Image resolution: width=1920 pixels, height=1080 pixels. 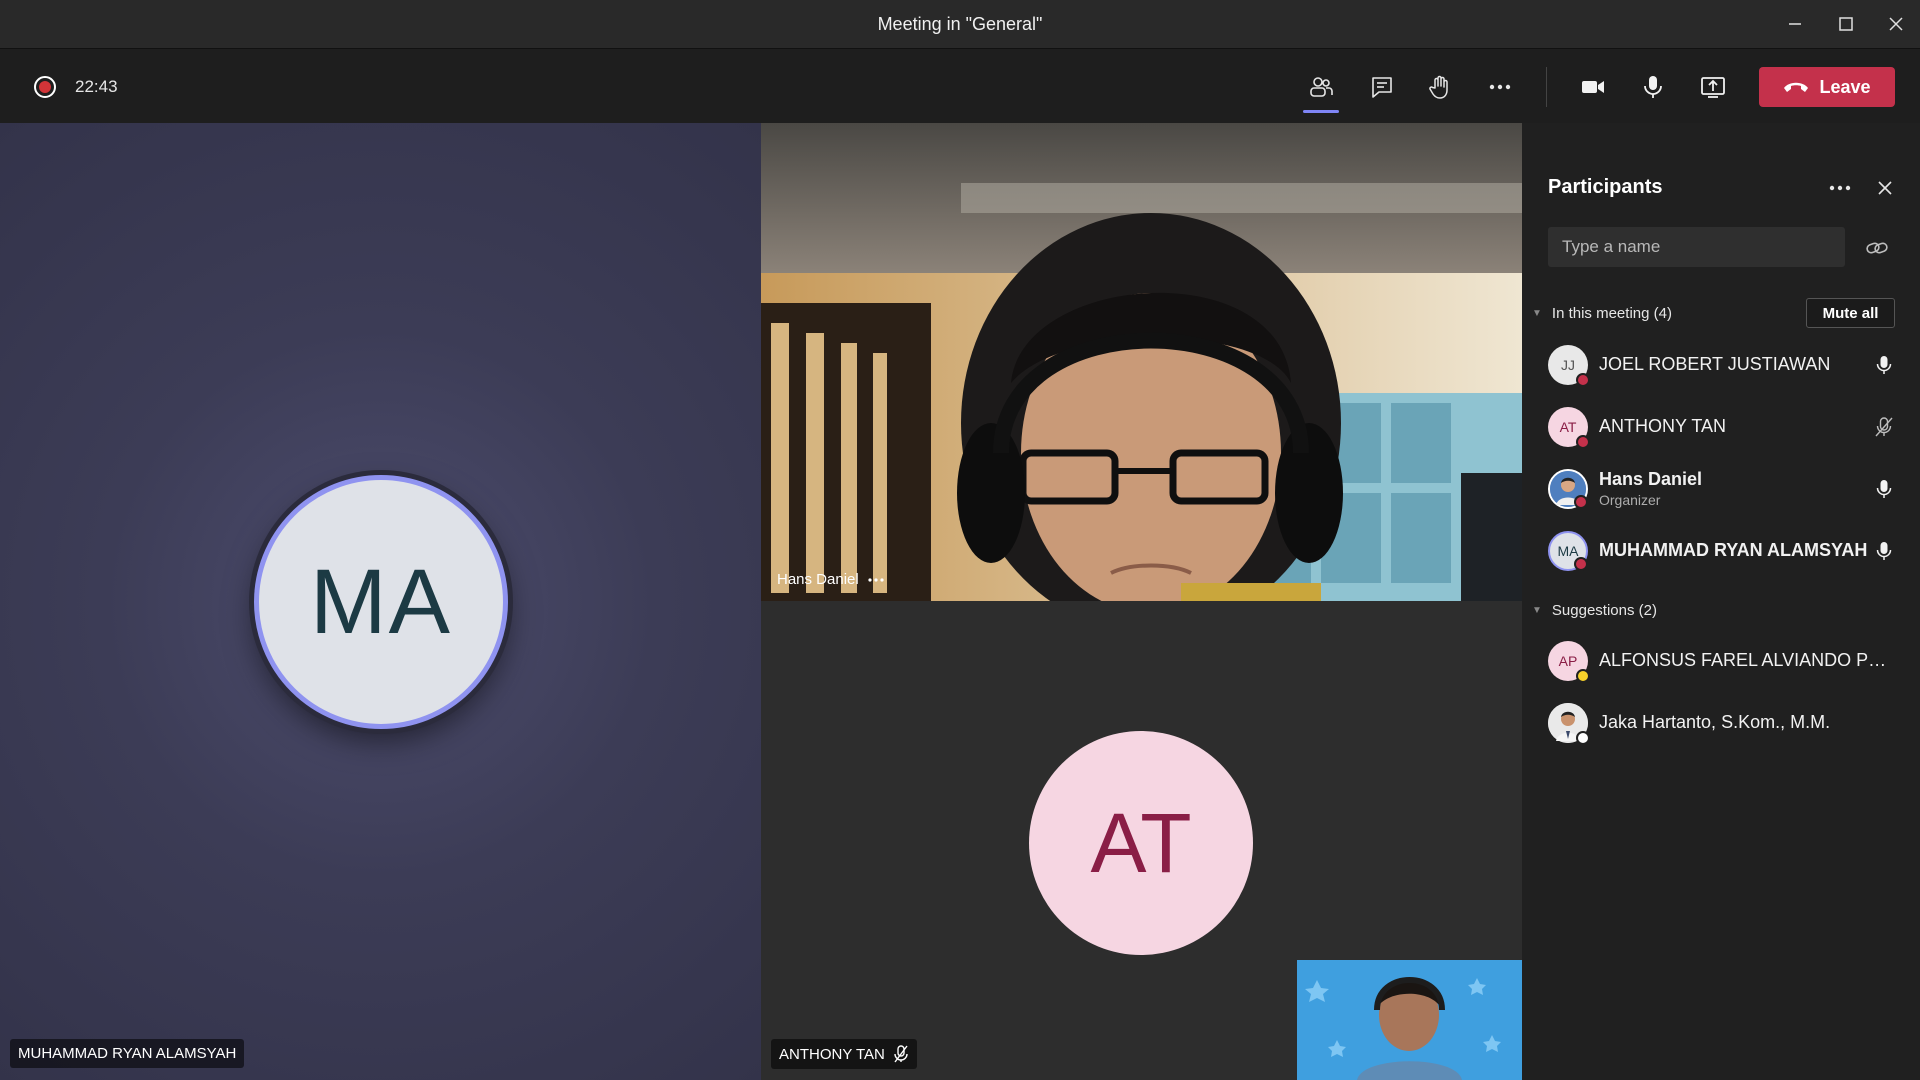 What do you see at coordinates (1796, 87) in the screenshot?
I see `hang-up-icon` at bounding box center [1796, 87].